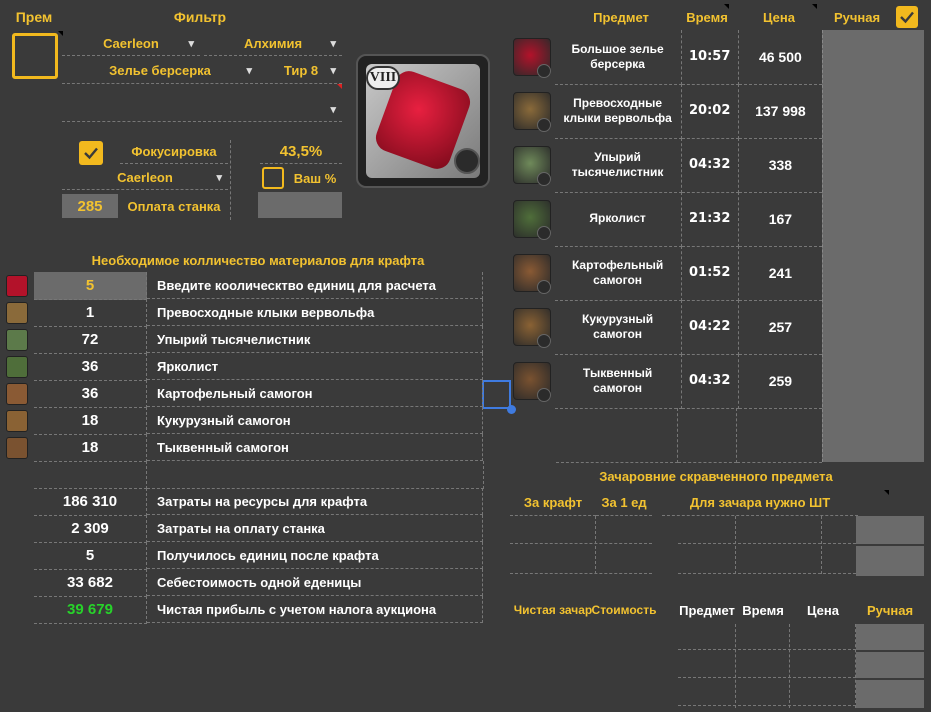 This screenshot has width=931, height=712. Describe the element at coordinates (710, 111) in the screenshot. I see `price-time: 20:02` at that location.